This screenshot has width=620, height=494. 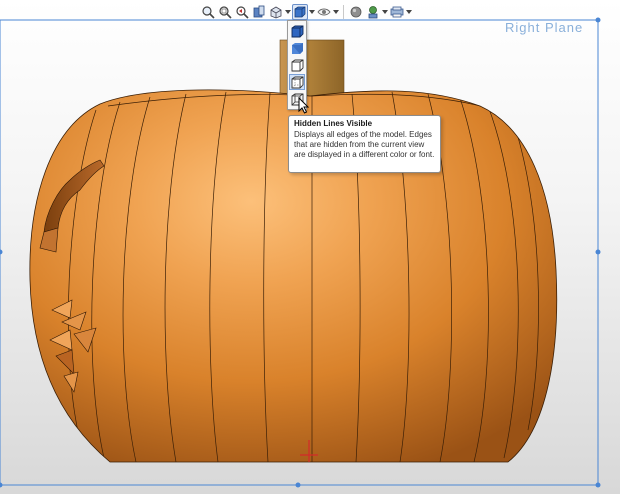 I want to click on heads-up-view-toolbar, so click(x=306, y=12).